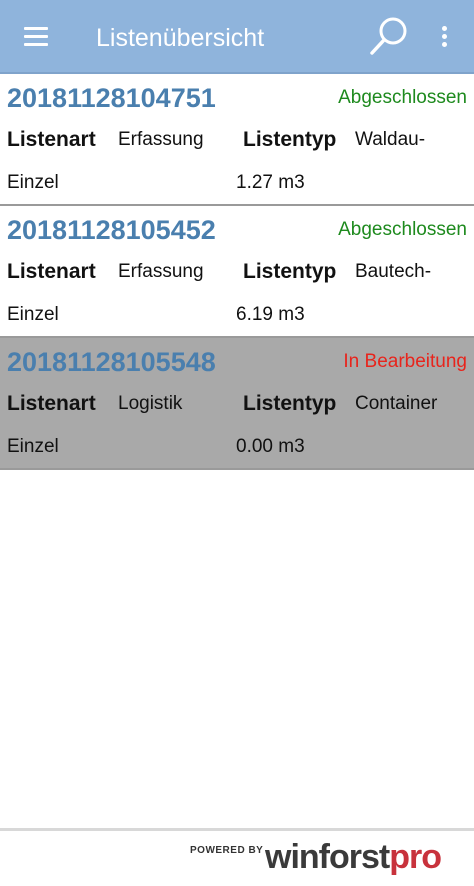 This screenshot has height=886, width=474. Describe the element at coordinates (390, 139) in the screenshot. I see `listentyp-value: Waldau-` at that location.